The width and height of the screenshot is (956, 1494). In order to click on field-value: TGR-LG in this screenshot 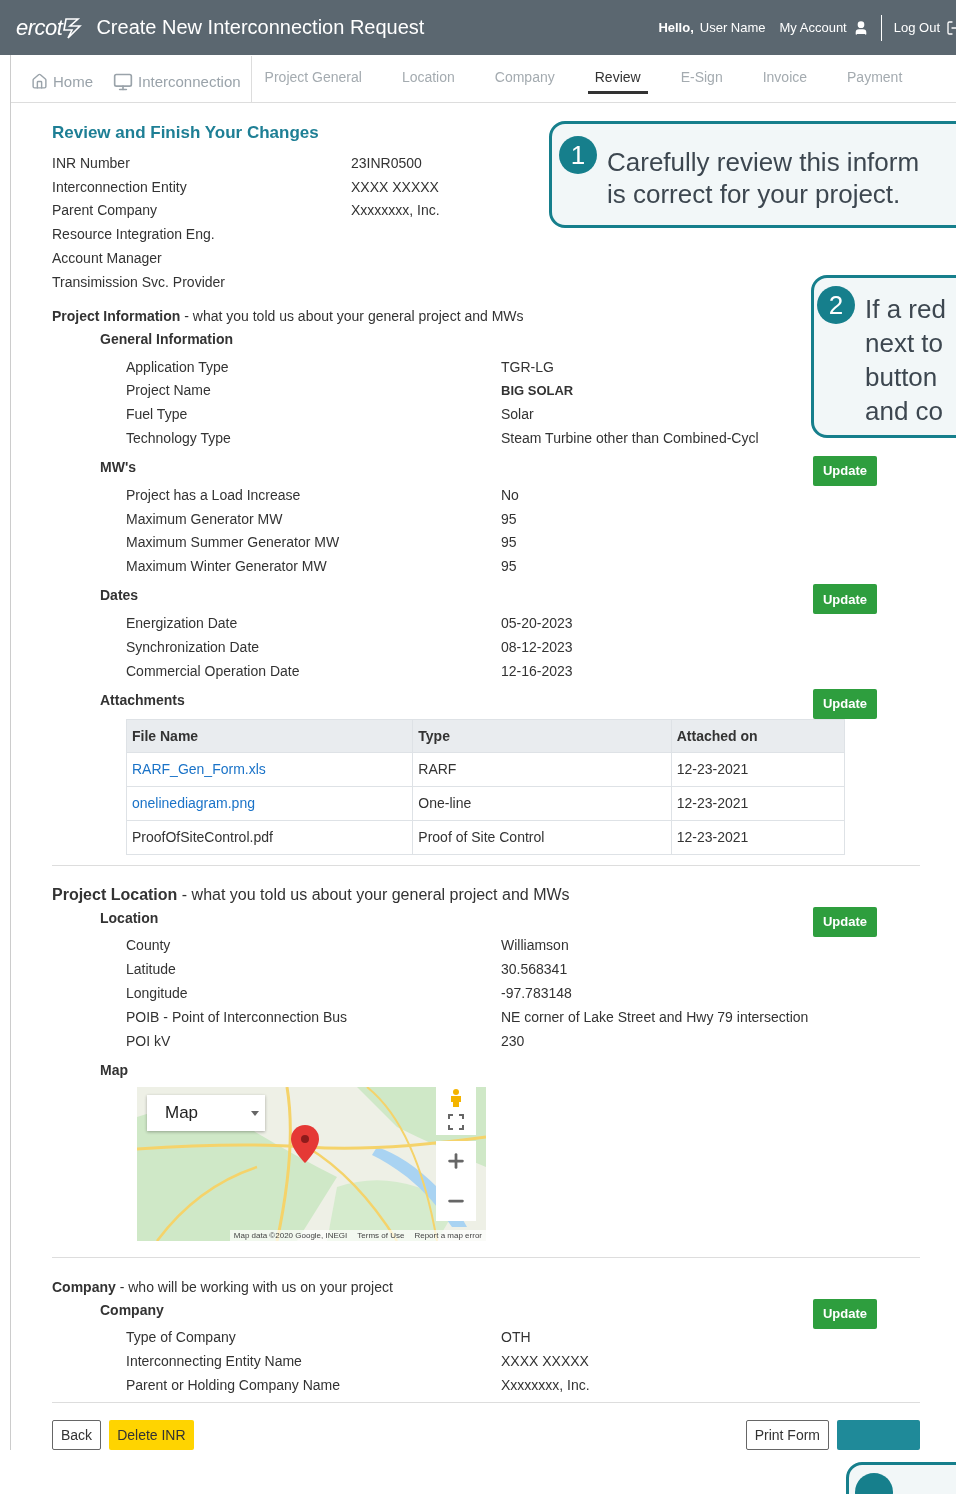, I will do `click(527, 366)`.